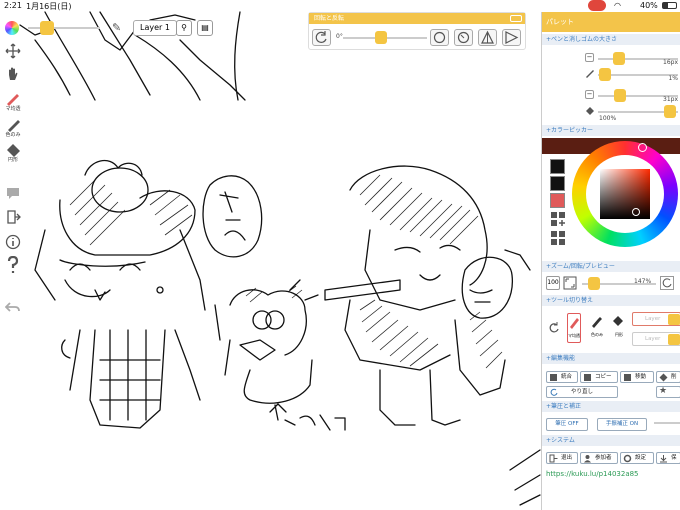  What do you see at coordinates (668, 392) in the screenshot?
I see `favorite-button: ★` at bounding box center [668, 392].